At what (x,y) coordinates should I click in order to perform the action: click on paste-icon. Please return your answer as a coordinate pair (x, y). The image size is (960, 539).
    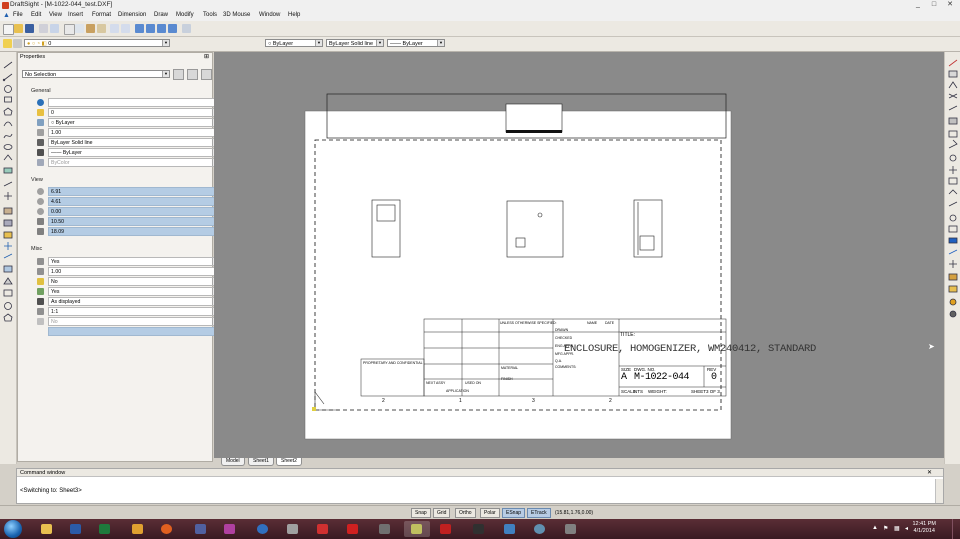
    Looking at the image, I should click on (90, 28).